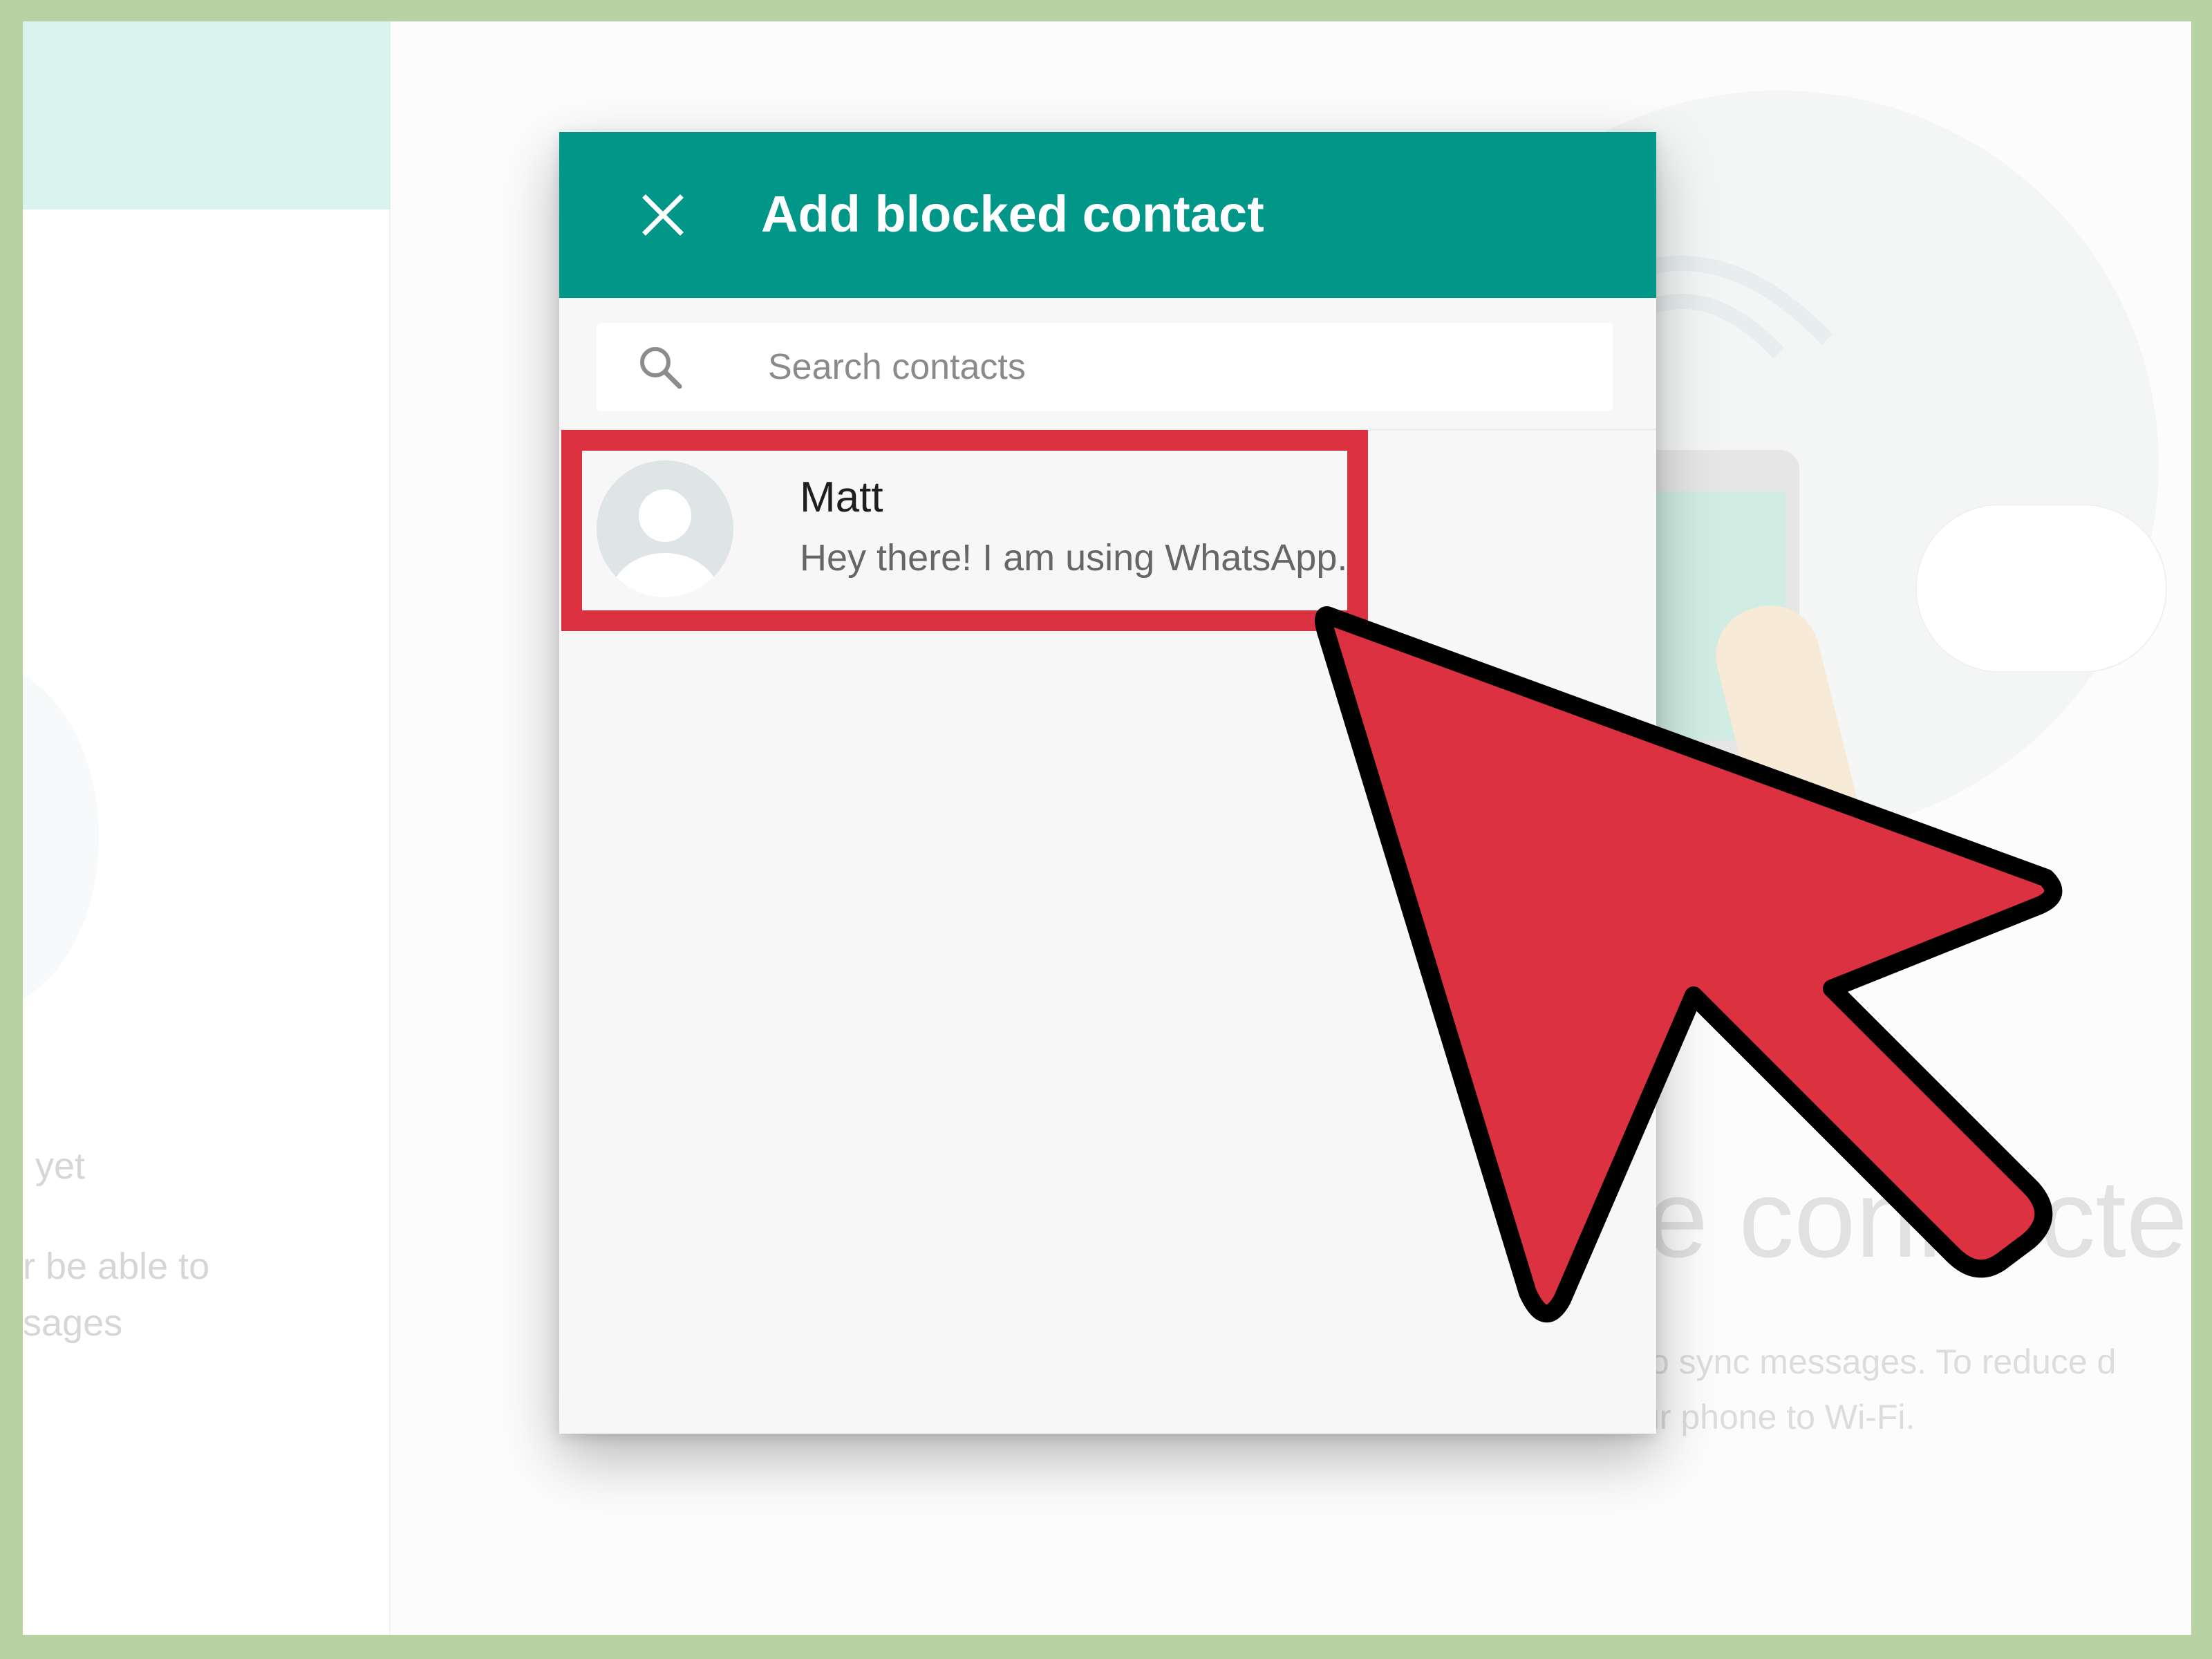 The height and width of the screenshot is (1659, 2212). I want to click on search-input, so click(1166, 367).